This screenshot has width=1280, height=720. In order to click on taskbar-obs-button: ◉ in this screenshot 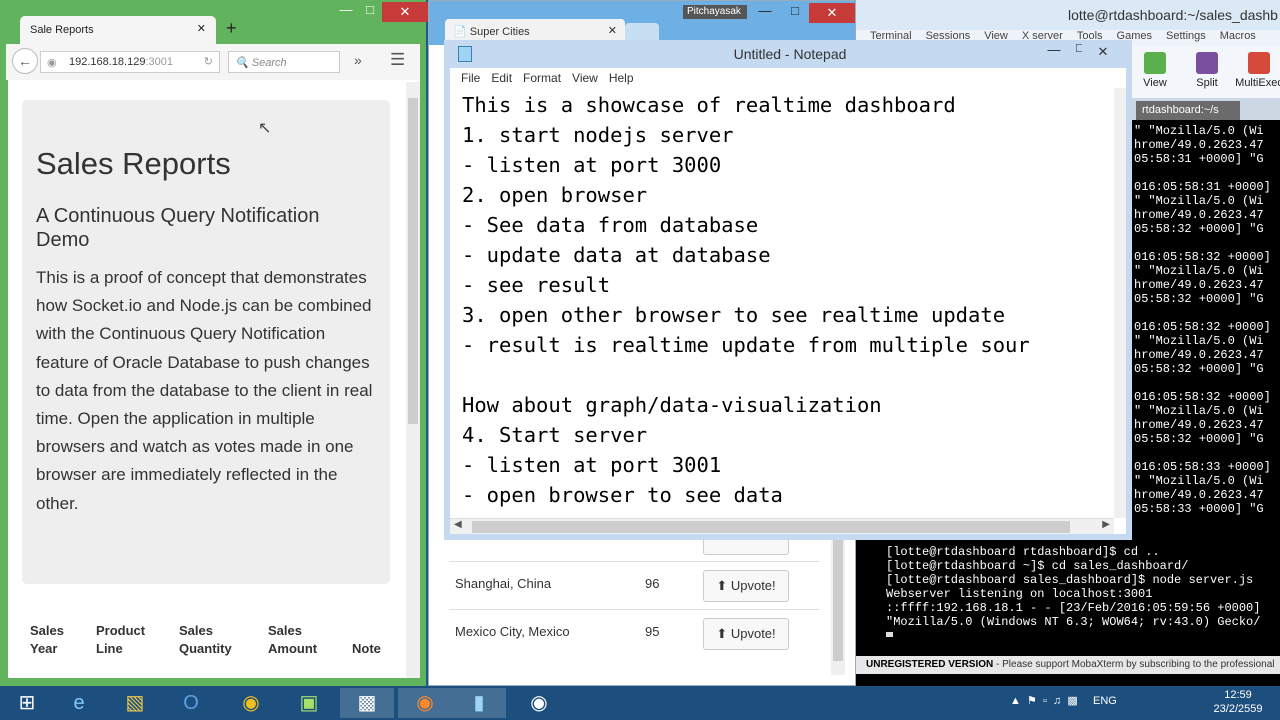, I will do `click(539, 703)`.